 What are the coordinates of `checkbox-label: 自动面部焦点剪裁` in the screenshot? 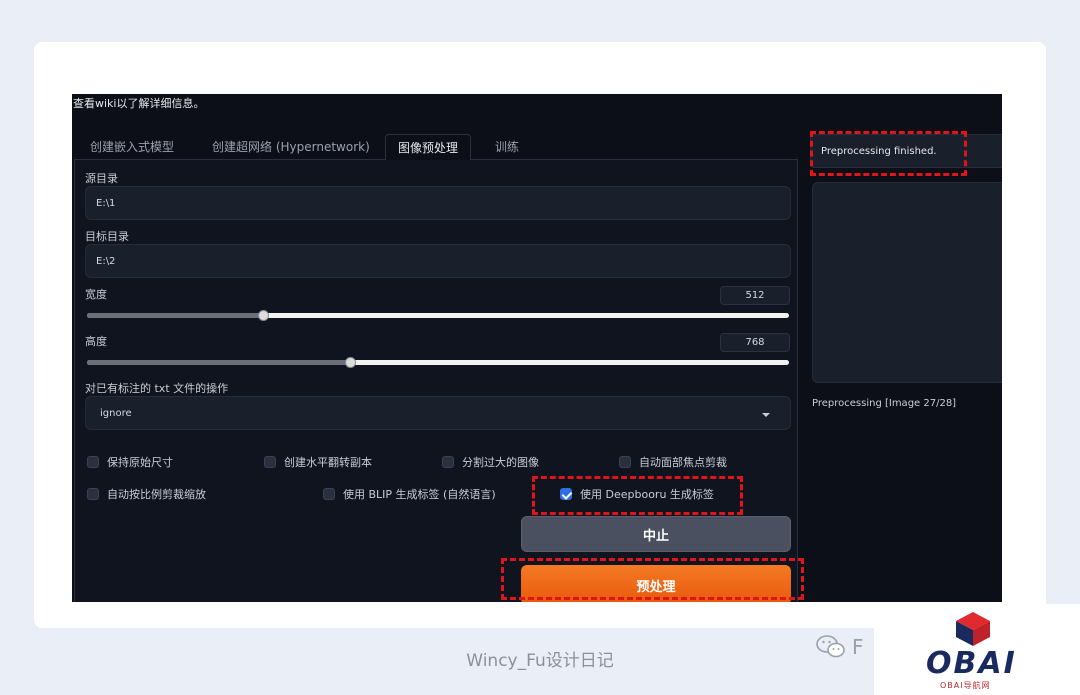 It's located at (683, 462).